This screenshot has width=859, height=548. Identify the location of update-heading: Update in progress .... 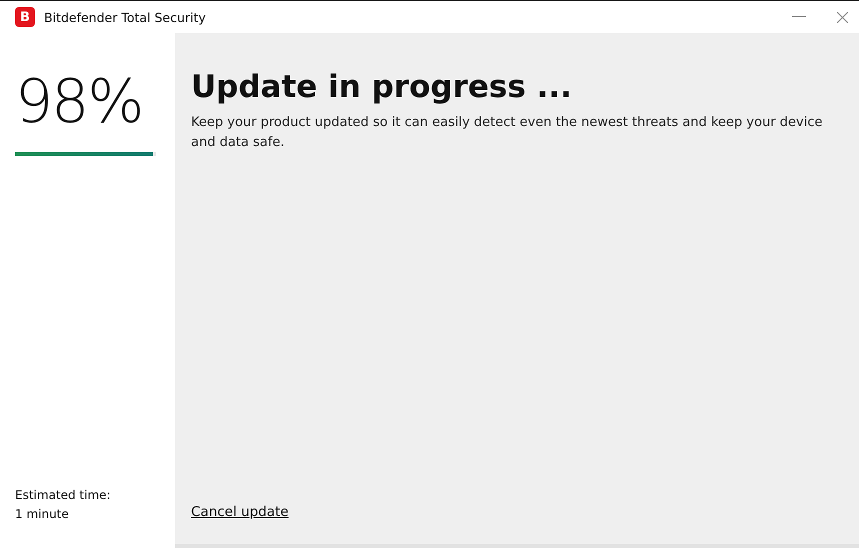
(381, 87).